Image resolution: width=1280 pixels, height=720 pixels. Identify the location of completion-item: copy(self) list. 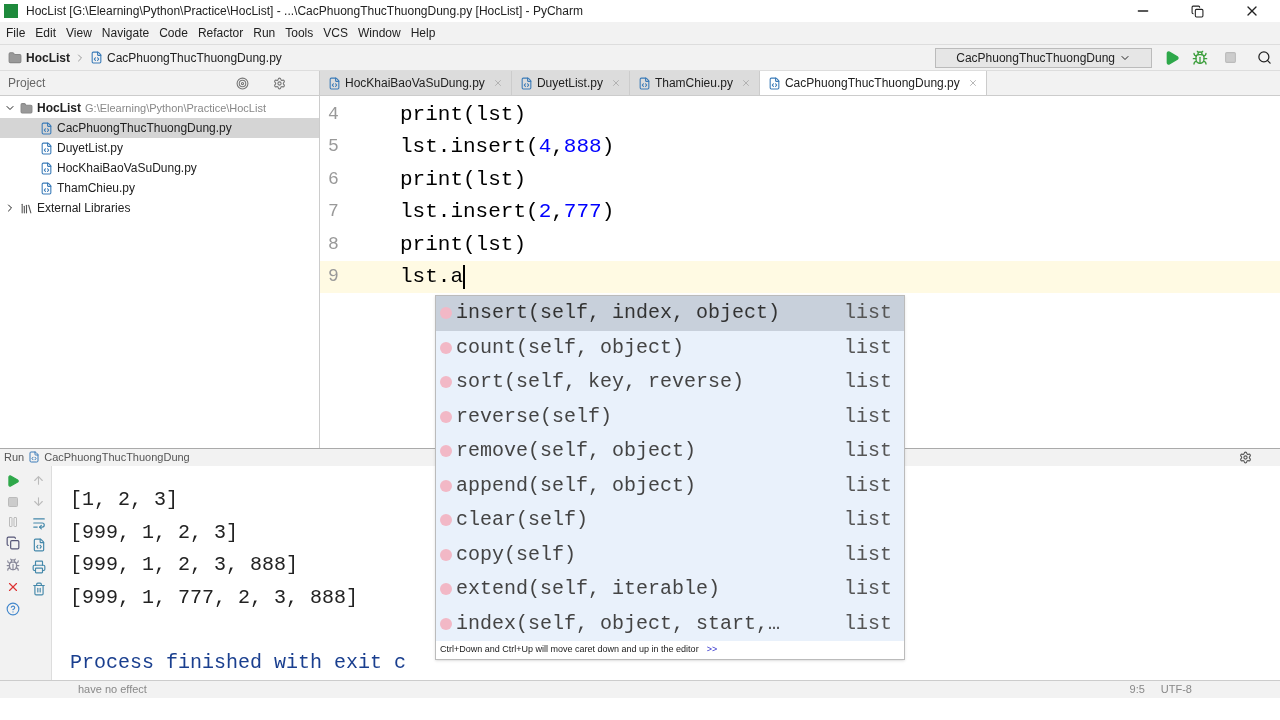
(670, 554).